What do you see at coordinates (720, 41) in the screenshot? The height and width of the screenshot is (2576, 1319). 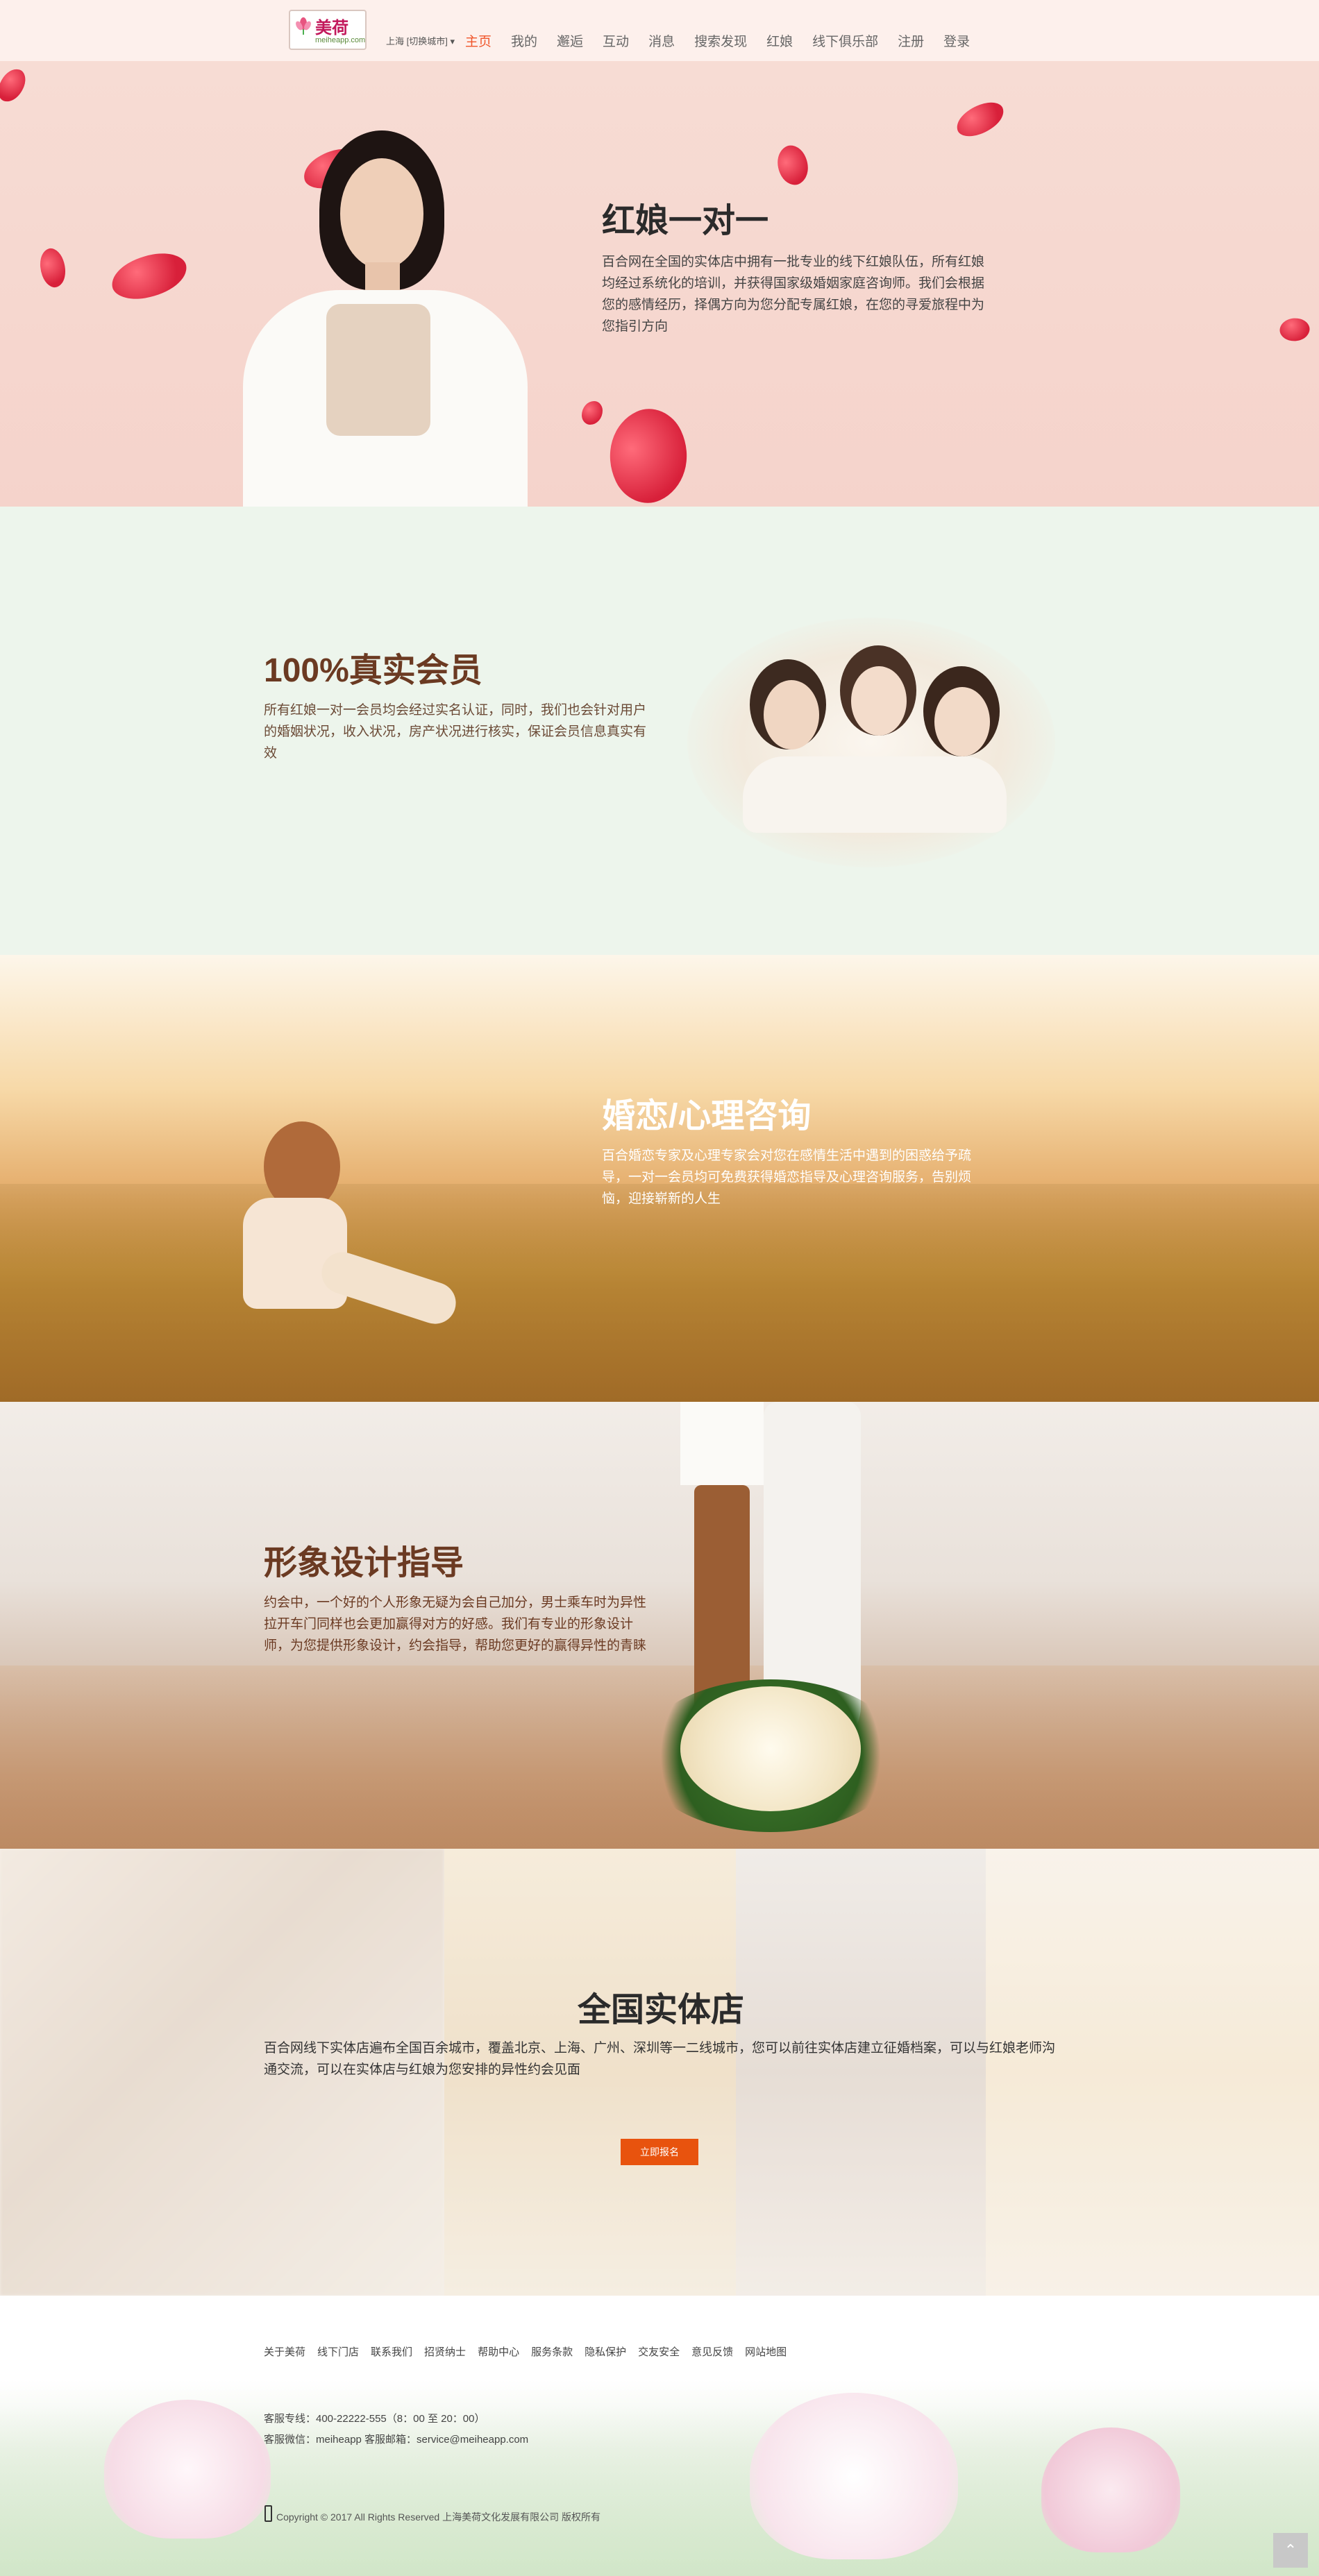 I see `nav-item-search: 搜索发现` at bounding box center [720, 41].